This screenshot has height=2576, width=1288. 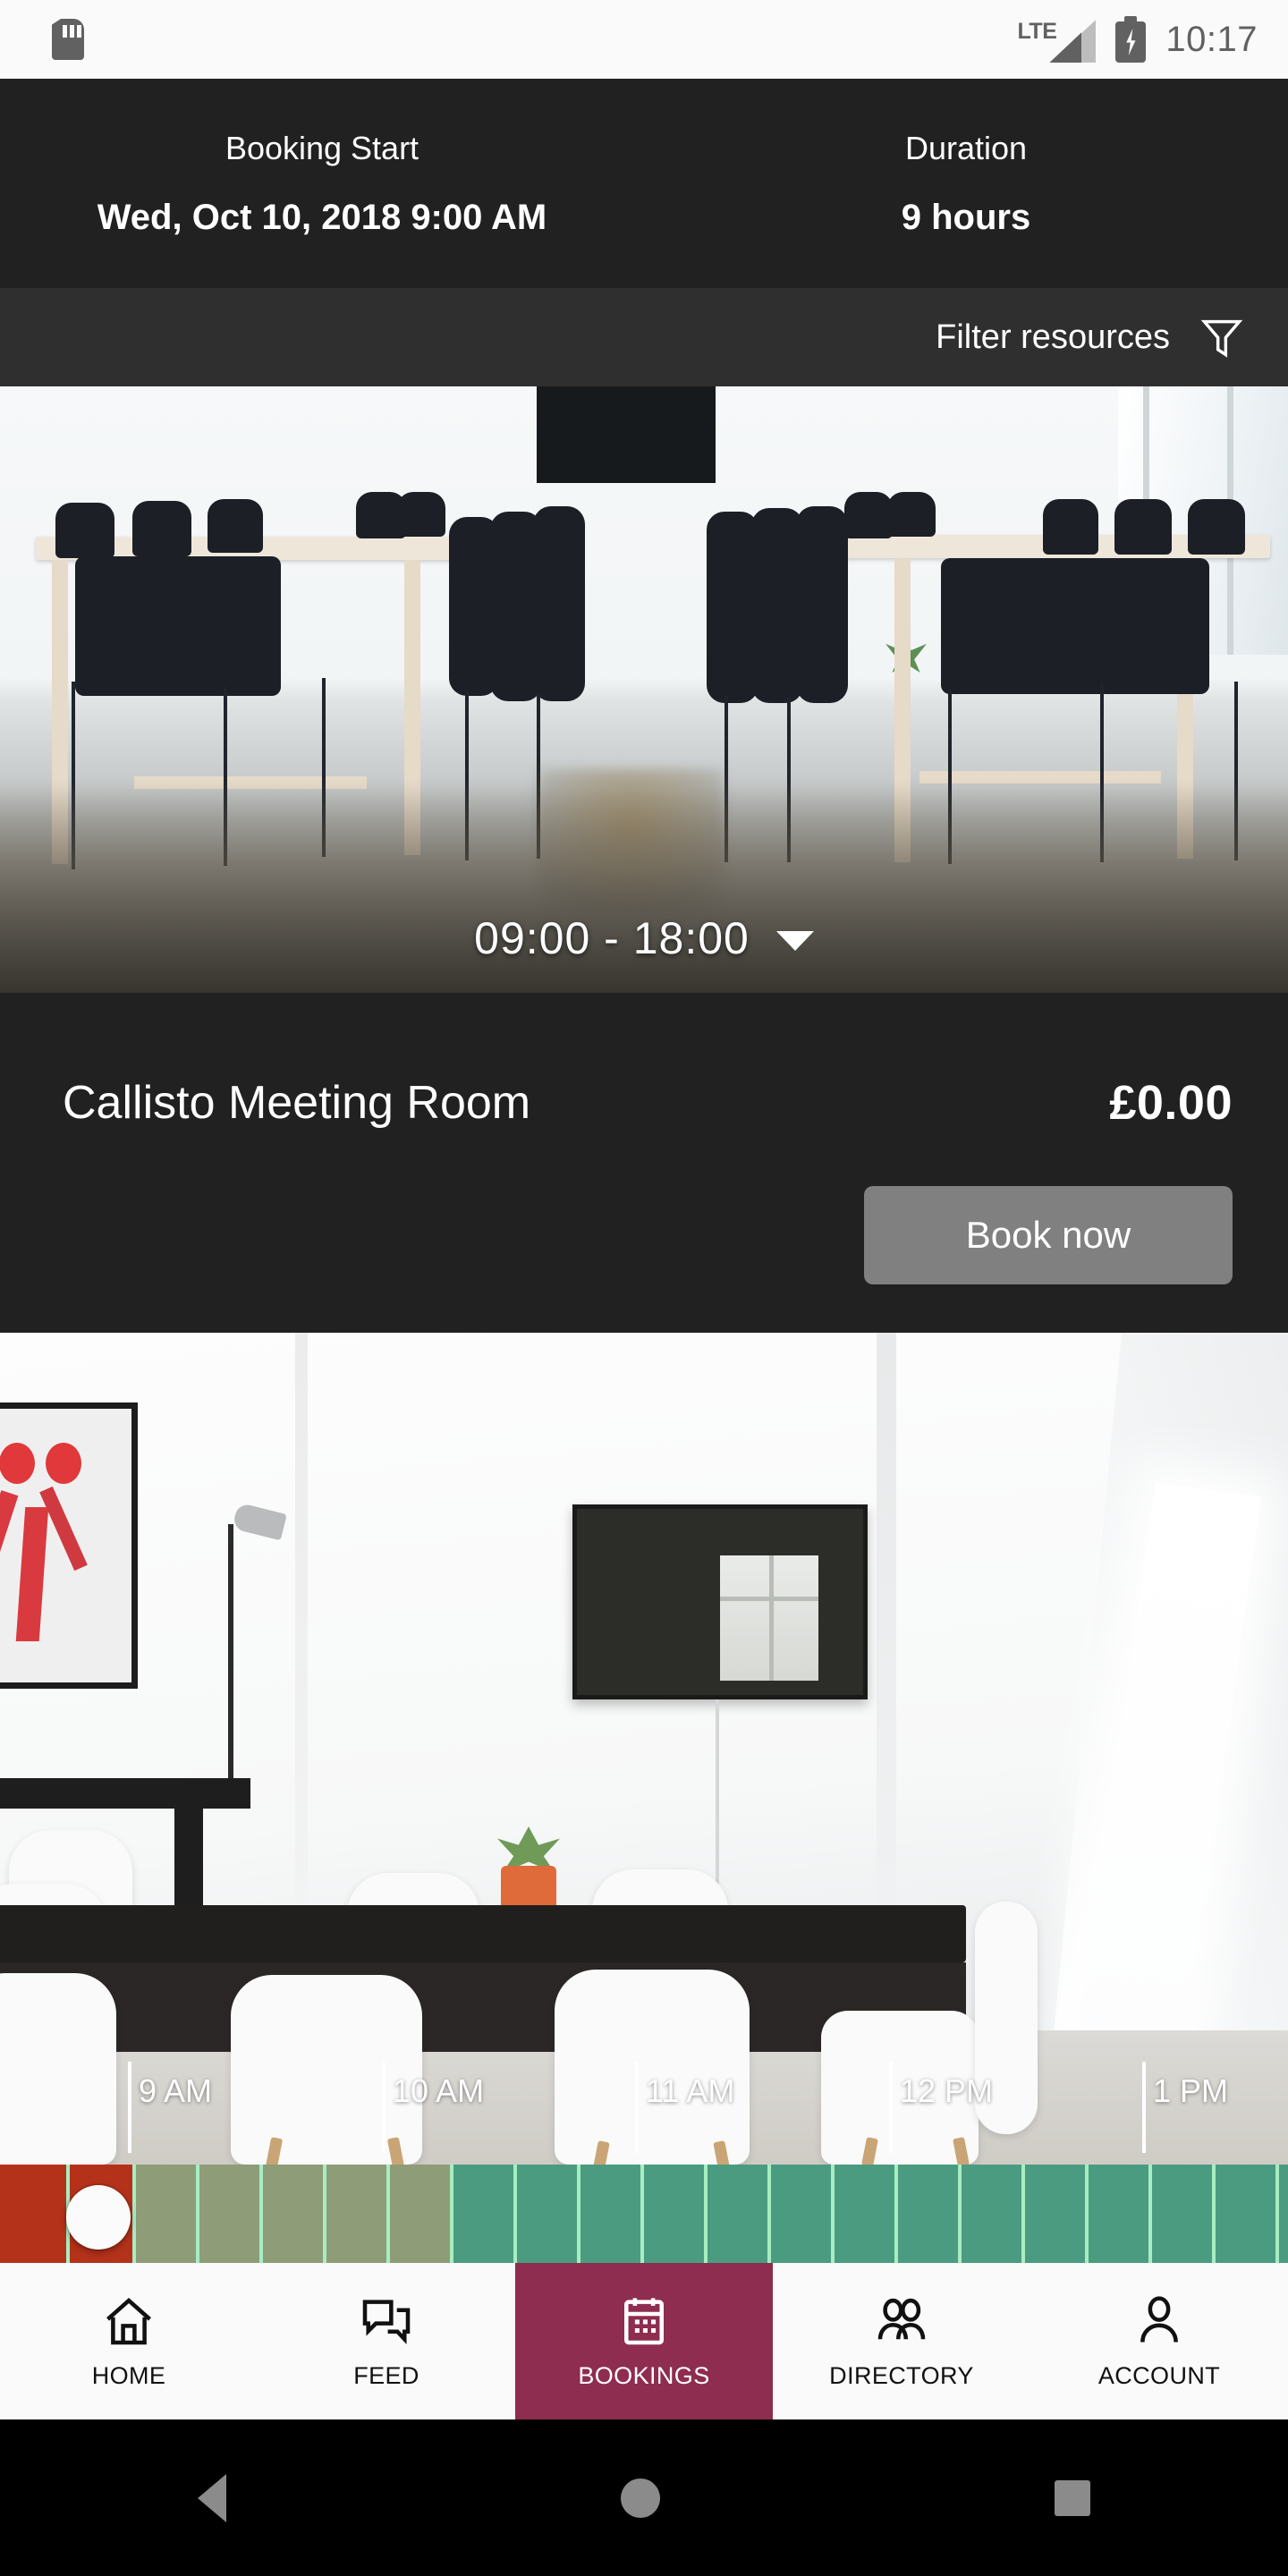 I want to click on nav-item-bookings: BOOKINGS, so click(x=644, y=2341).